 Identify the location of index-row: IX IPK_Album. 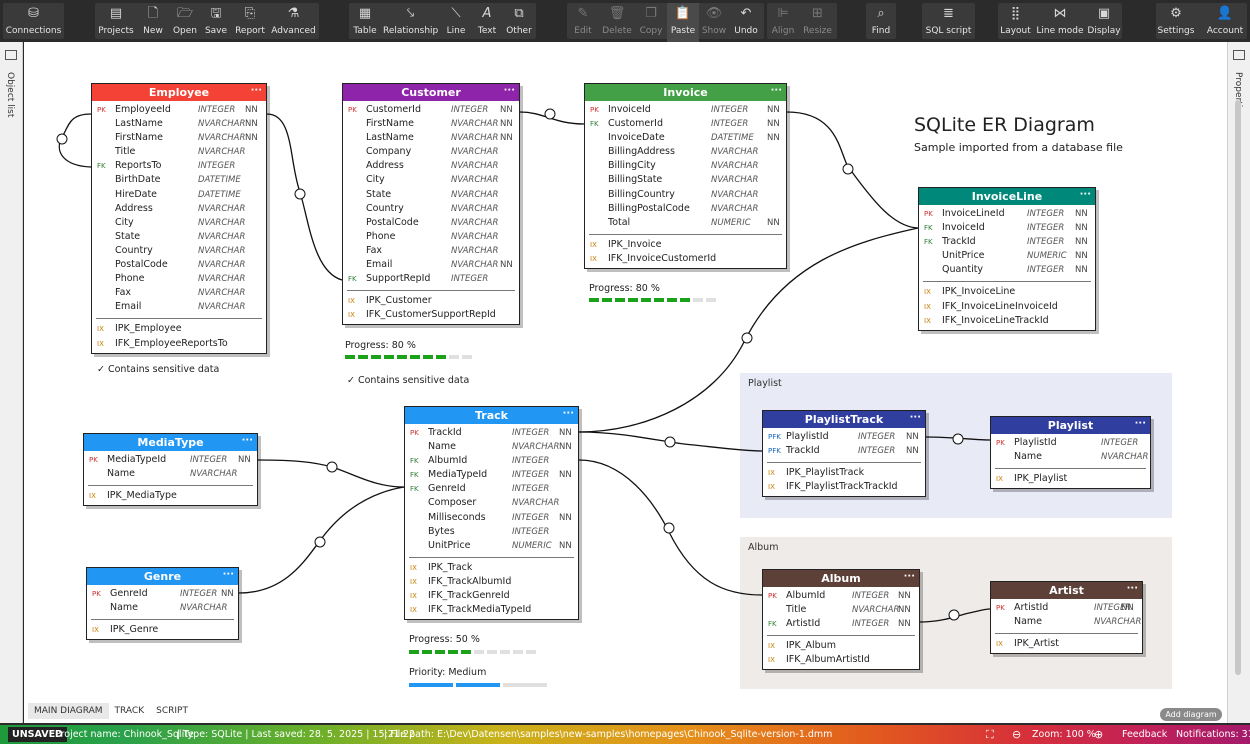
(841, 646).